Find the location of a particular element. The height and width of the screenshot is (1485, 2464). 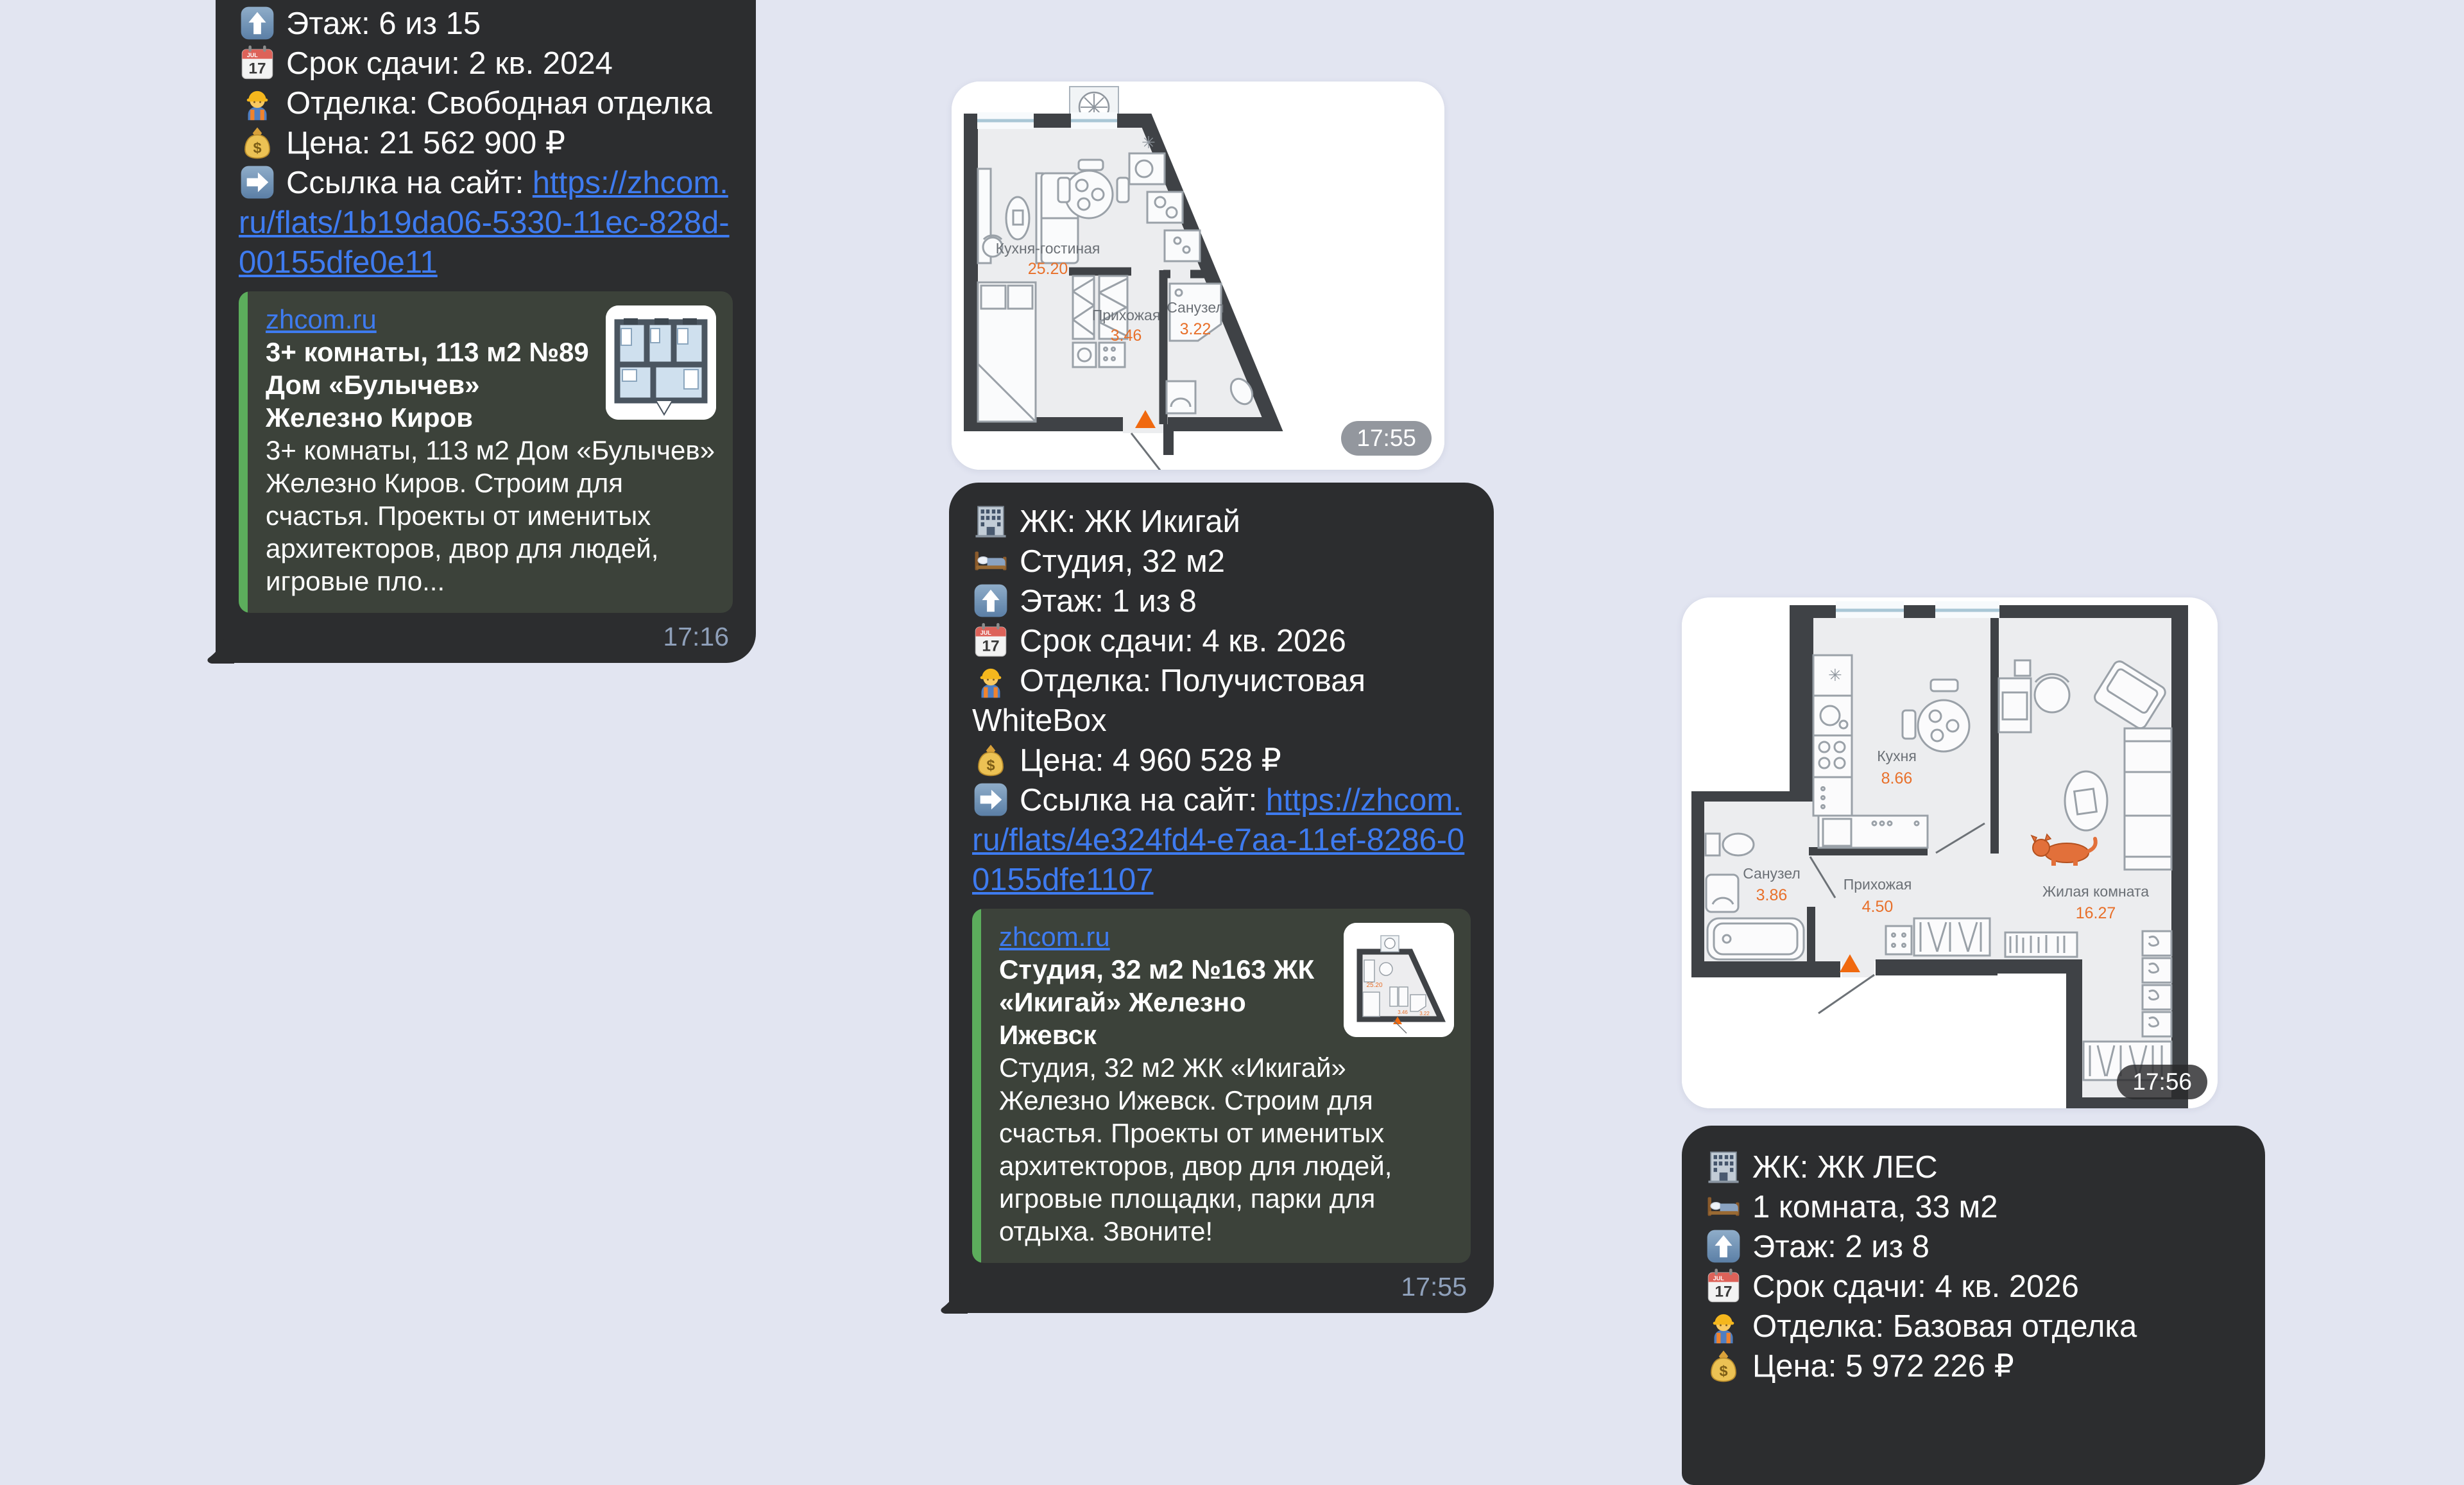

svg-text: 3.22 is located at coordinates (1425, 1014).